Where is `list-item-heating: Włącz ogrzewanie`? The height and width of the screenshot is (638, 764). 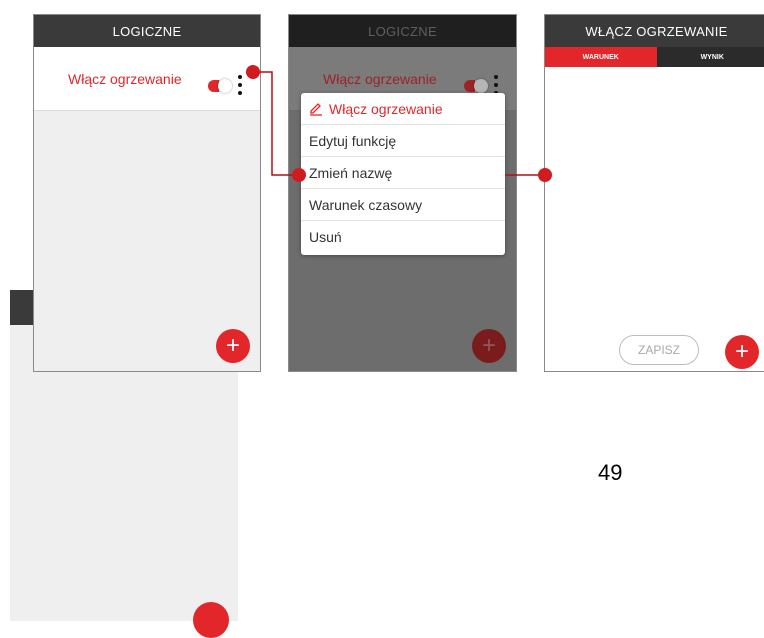 list-item-heating: Włącz ogrzewanie is located at coordinates (147, 79).